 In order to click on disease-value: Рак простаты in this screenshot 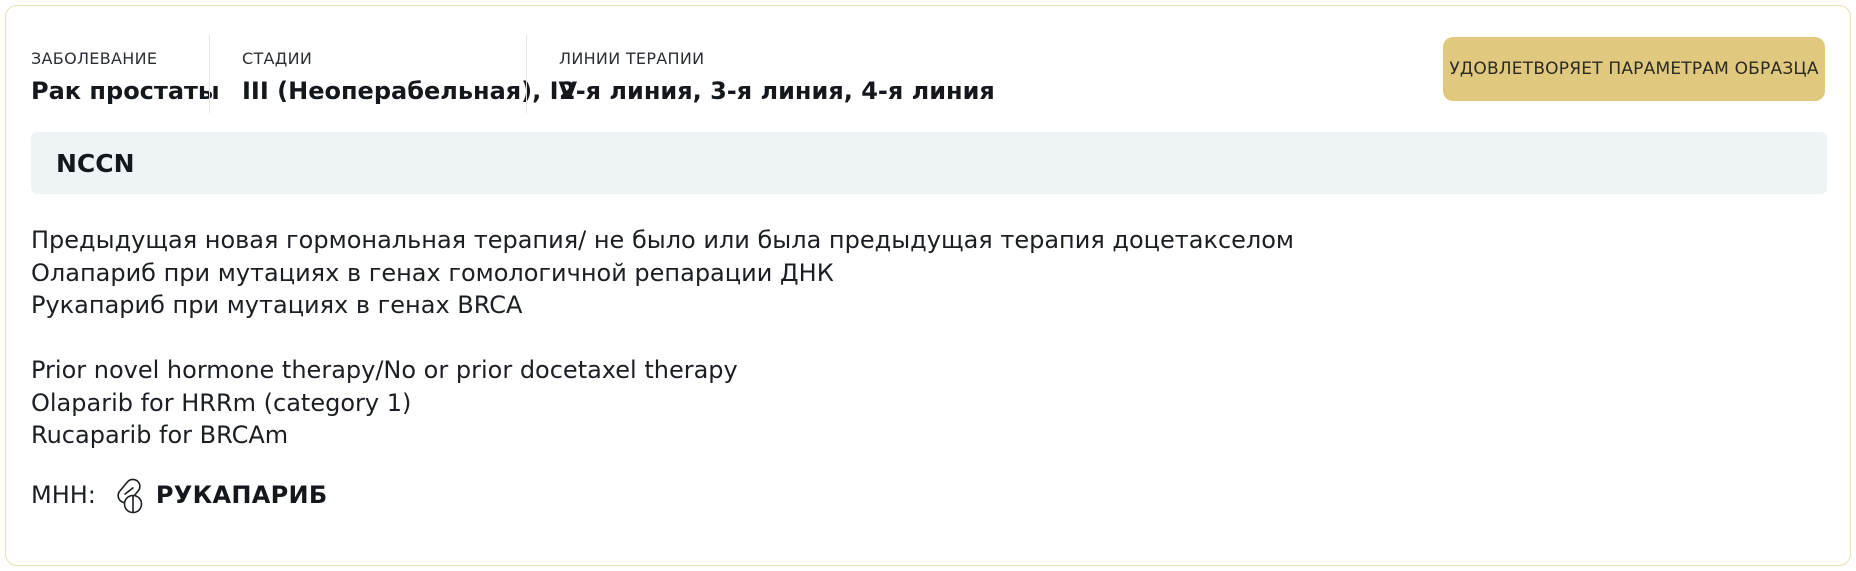, I will do `click(125, 91)`.